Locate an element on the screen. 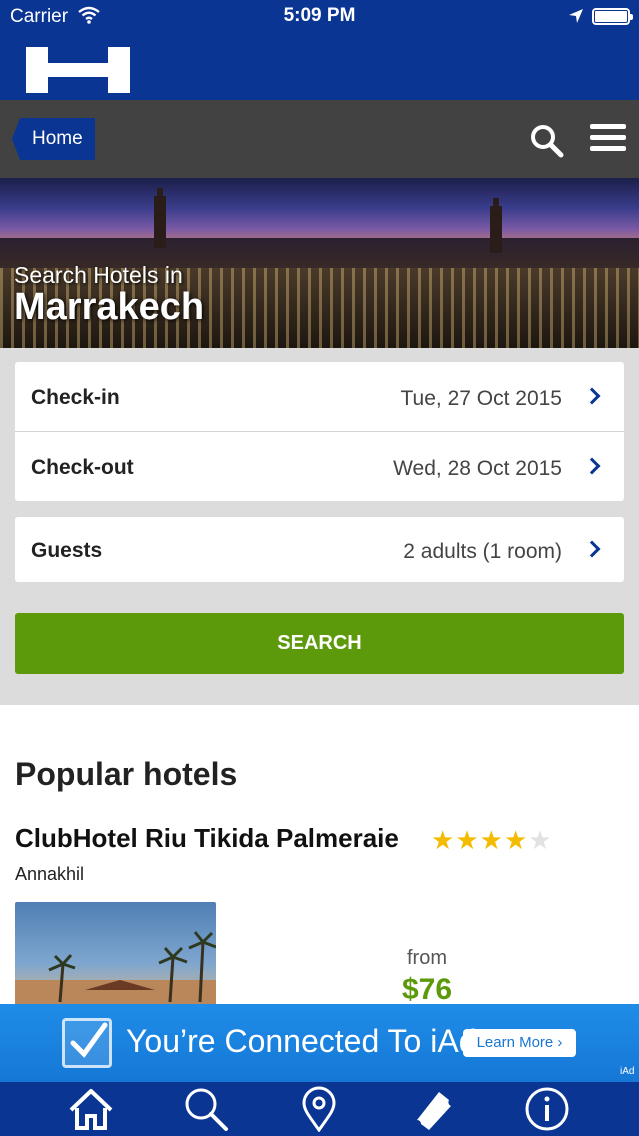 The width and height of the screenshot is (639, 1136). checkin-label: Check-in is located at coordinates (75, 397).